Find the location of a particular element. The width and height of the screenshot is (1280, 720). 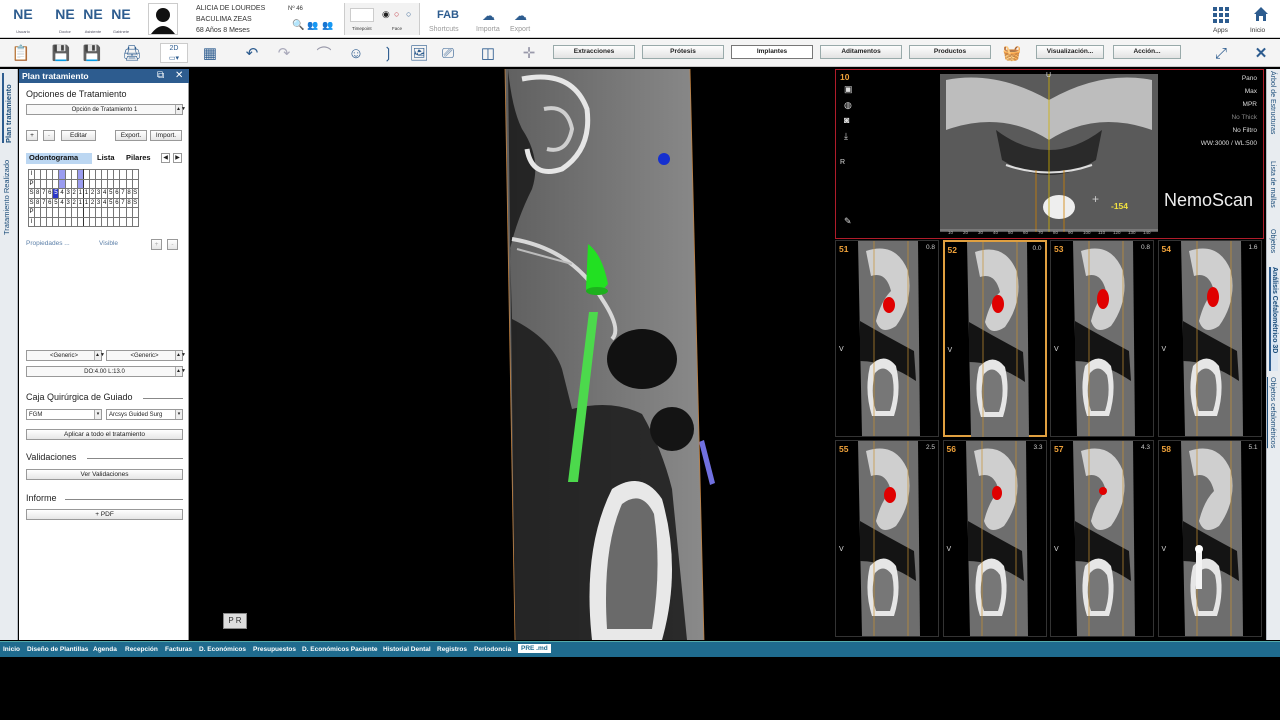

add-option-button: + is located at coordinates (32, 135).